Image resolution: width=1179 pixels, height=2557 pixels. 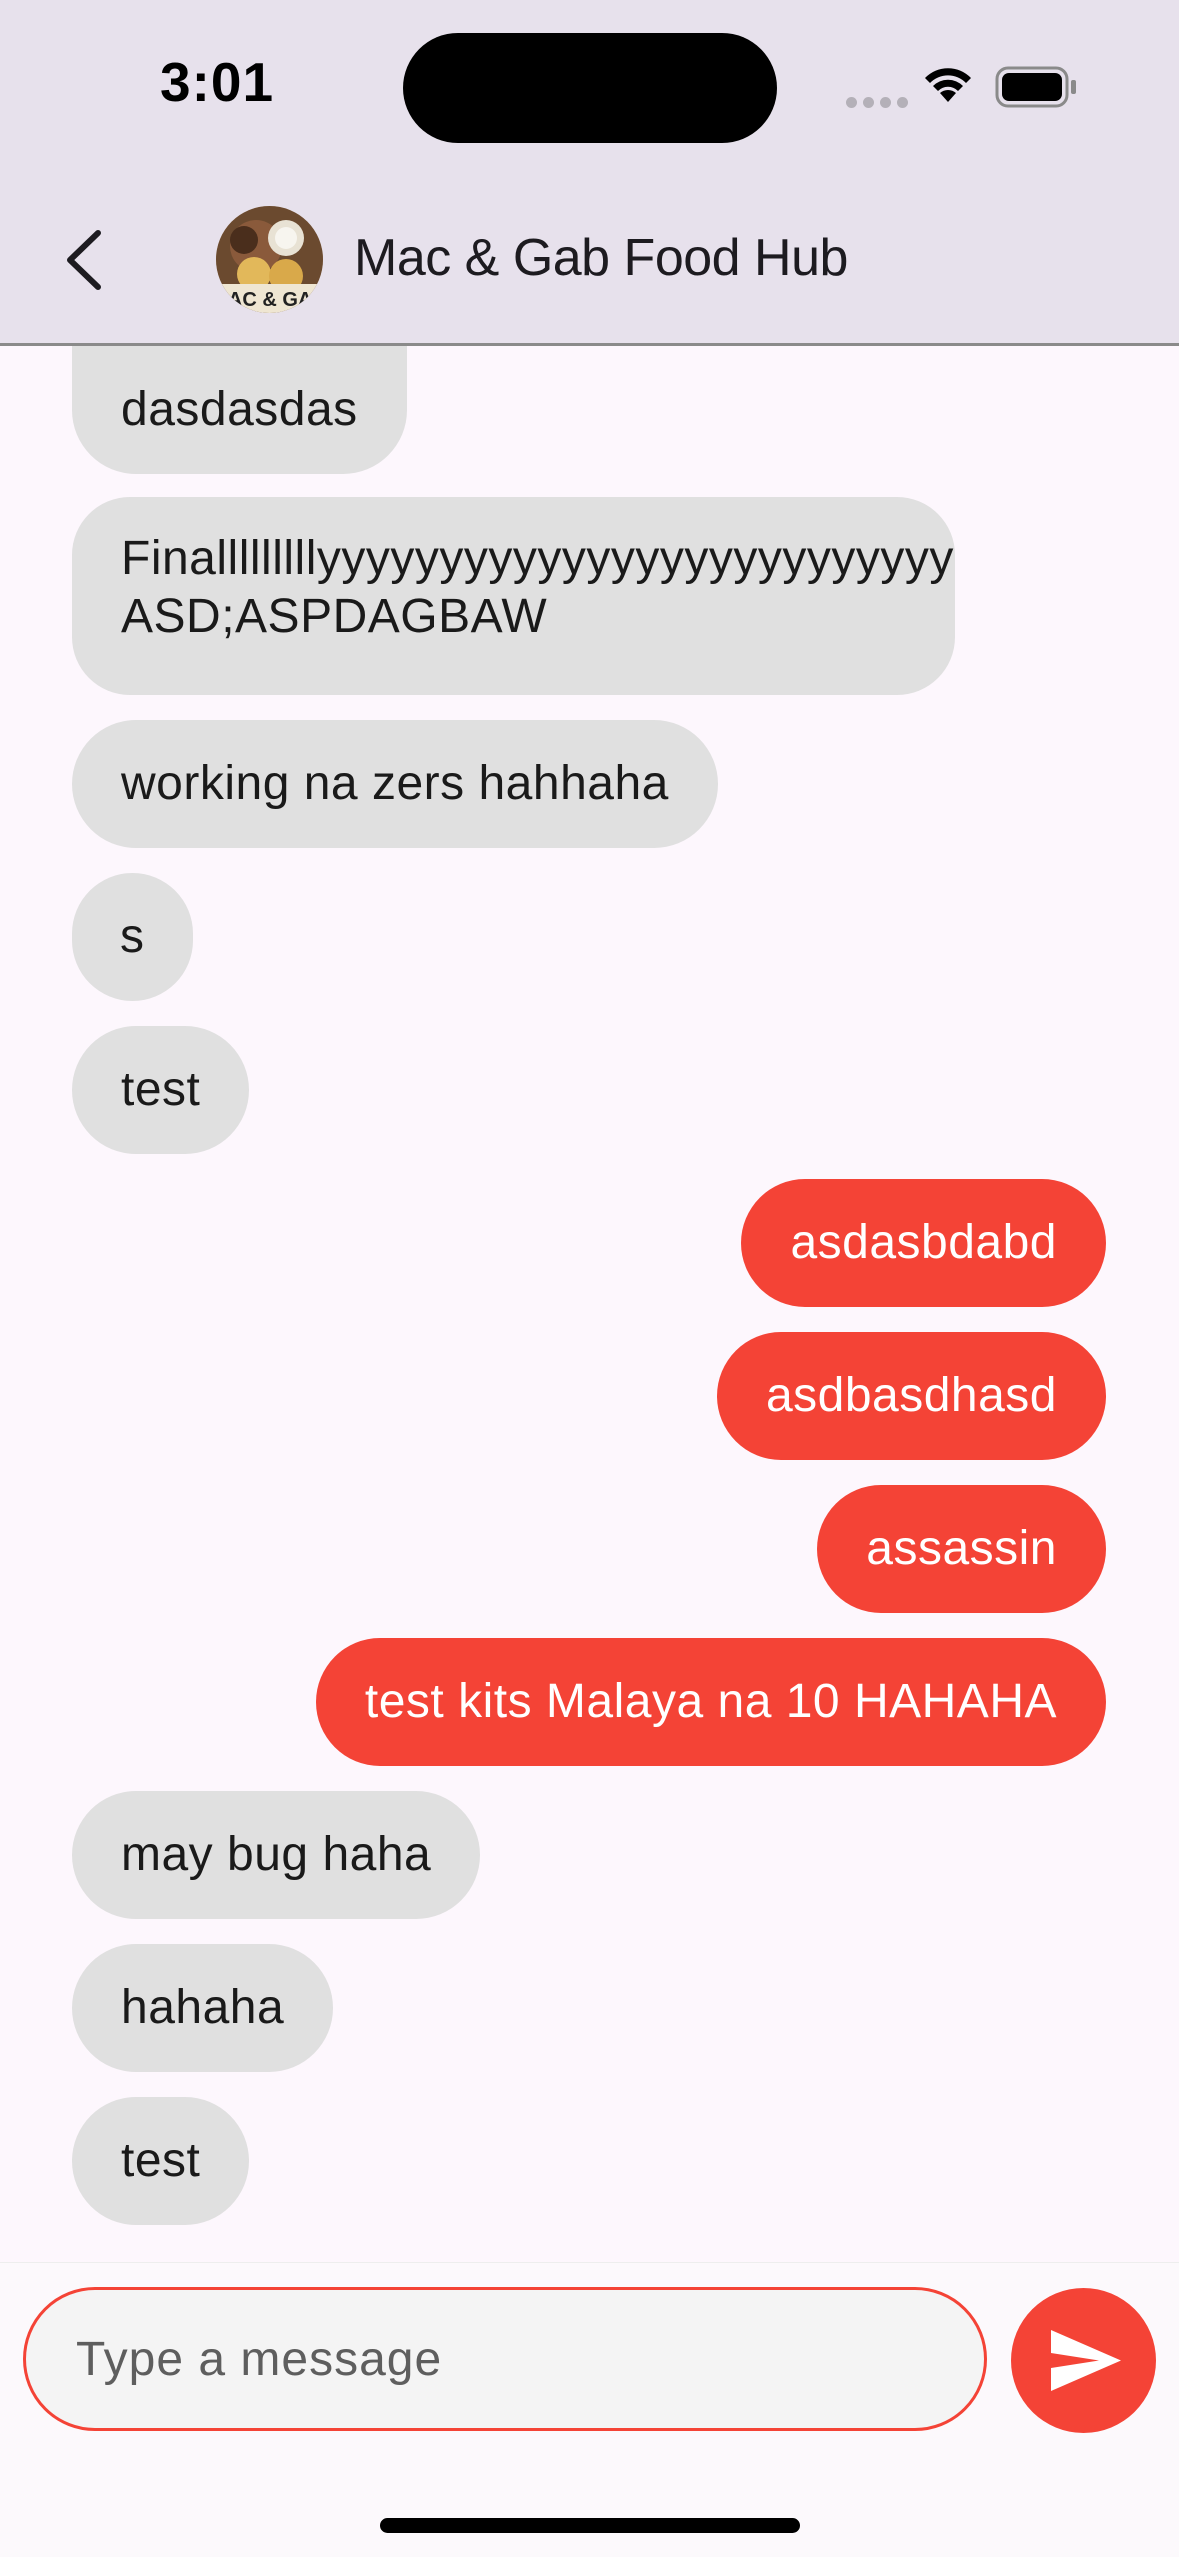 I want to click on avatar-logo-text: MAC & GAB, so click(x=269, y=300).